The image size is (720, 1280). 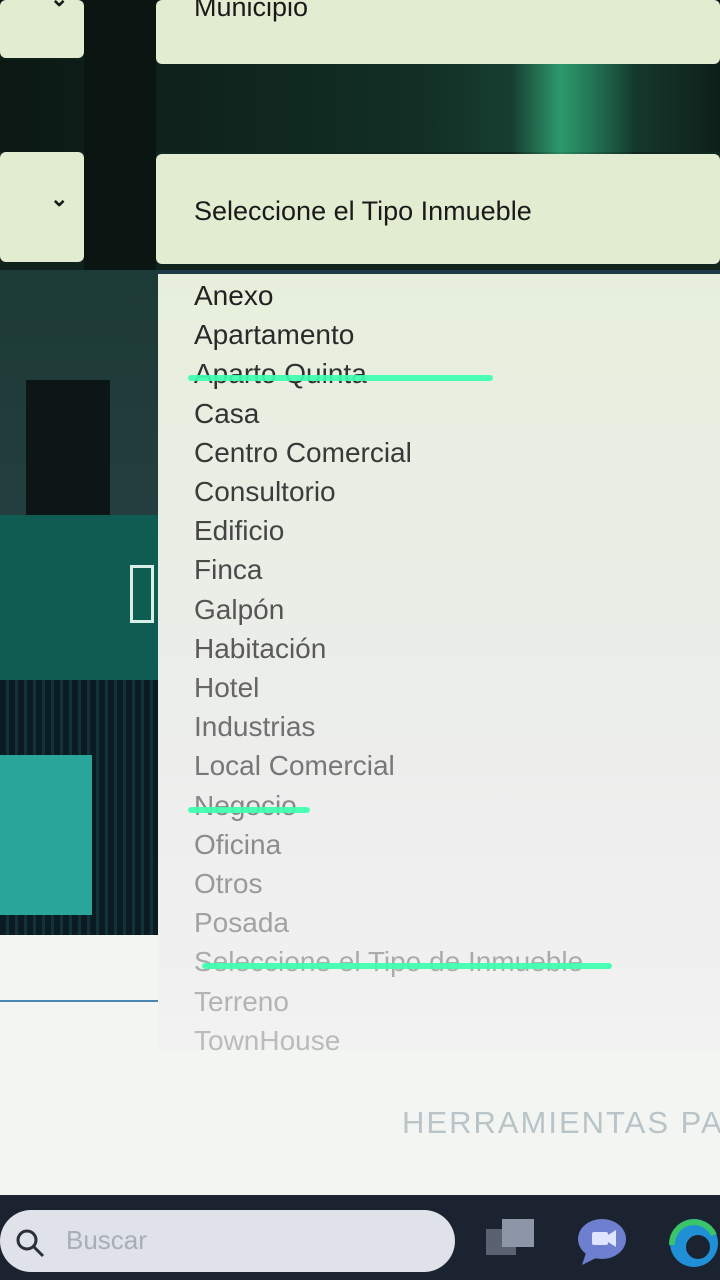 I want to click on dropdown-option: Posada, so click(x=241, y=923).